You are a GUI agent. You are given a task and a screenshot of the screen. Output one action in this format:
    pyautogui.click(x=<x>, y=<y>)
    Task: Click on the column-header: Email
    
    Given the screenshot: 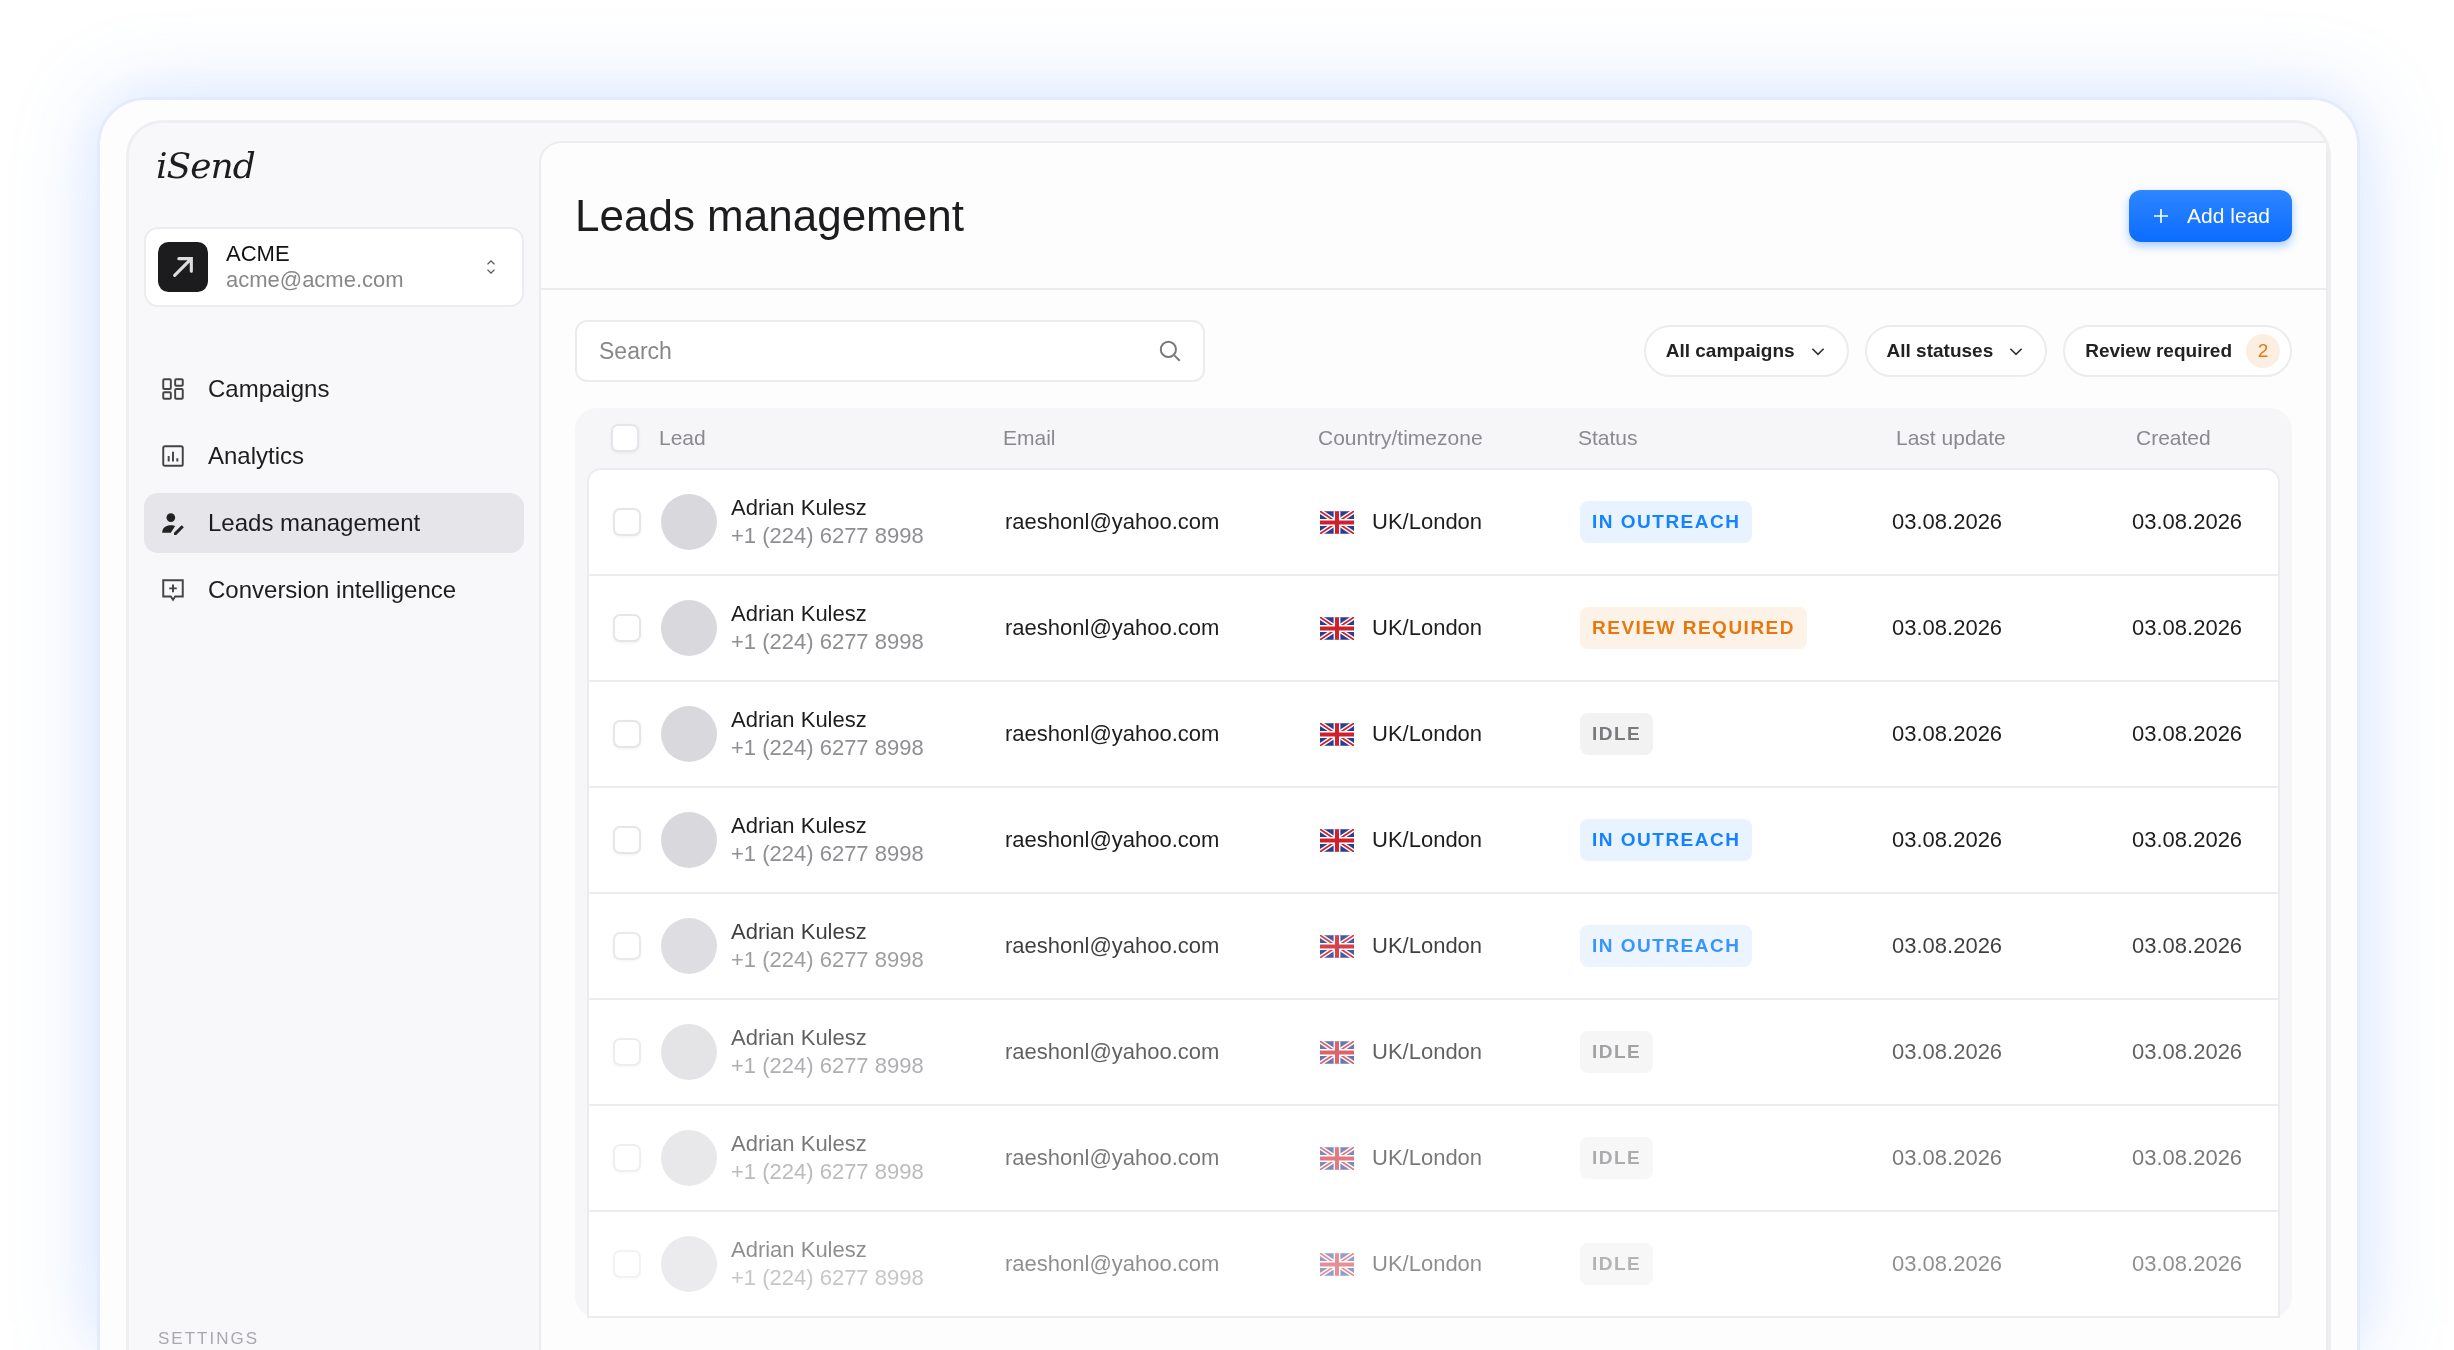 What is the action you would take?
    pyautogui.click(x=1030, y=438)
    